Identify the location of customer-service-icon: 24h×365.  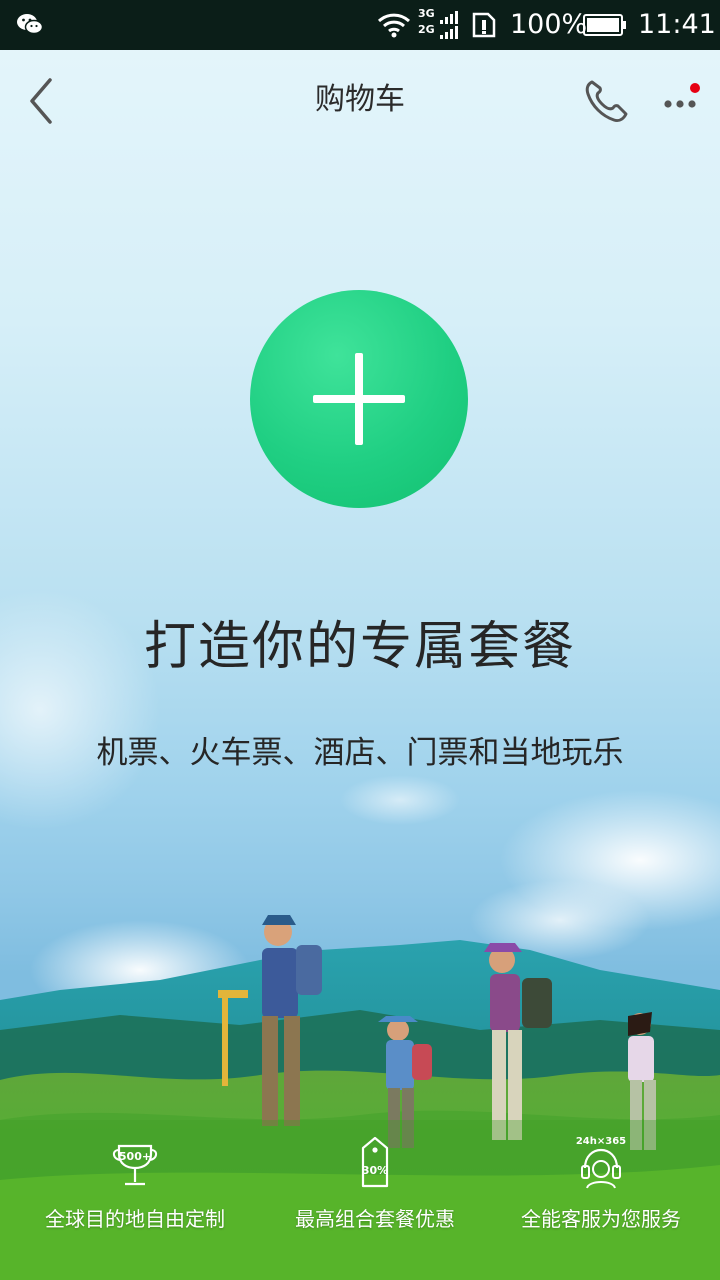
(601, 1162).